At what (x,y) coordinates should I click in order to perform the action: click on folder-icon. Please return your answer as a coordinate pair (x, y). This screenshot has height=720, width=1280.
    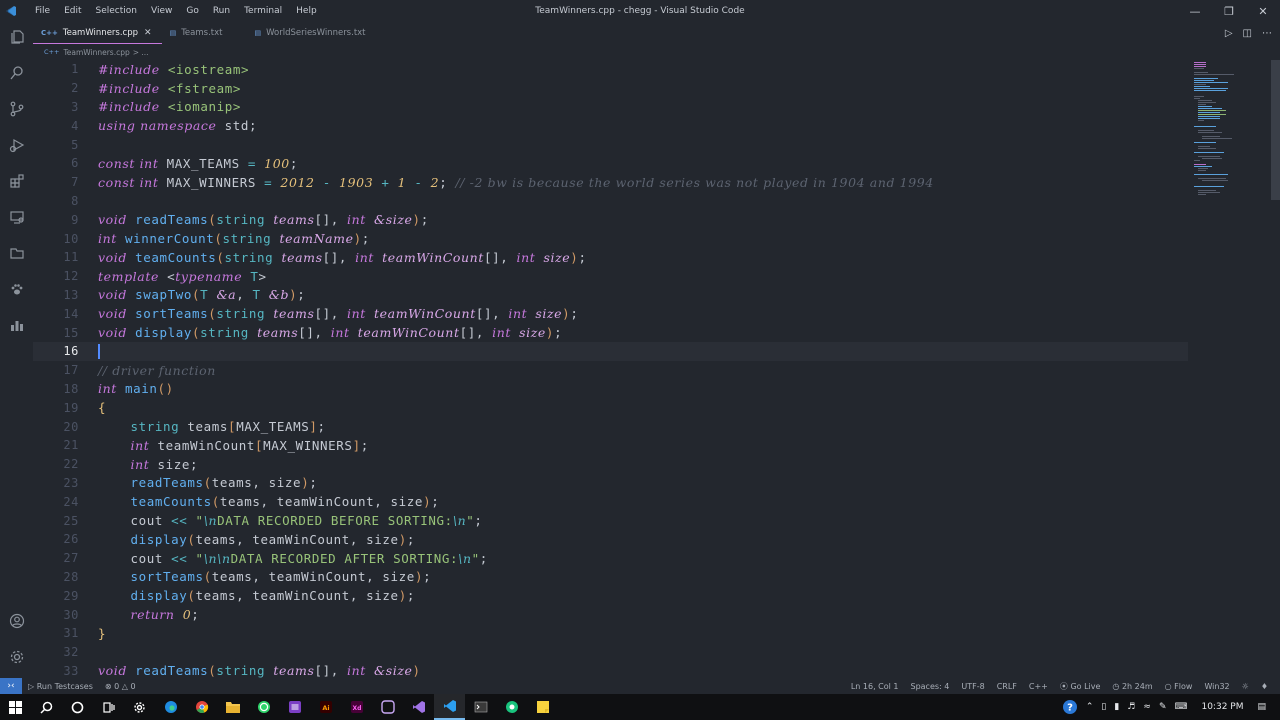
    Looking at the image, I should click on (16, 252).